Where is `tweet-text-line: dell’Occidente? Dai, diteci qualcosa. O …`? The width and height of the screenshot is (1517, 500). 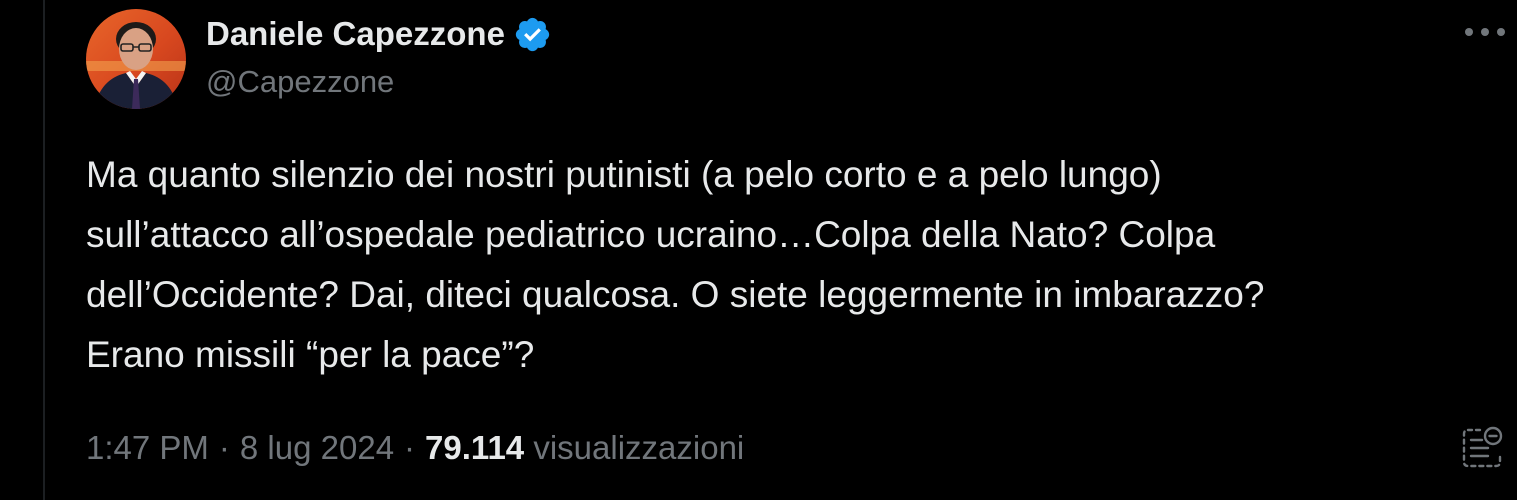
tweet-text-line: dell’Occidente? Dai, diteci qualcosa. O … is located at coordinates (675, 294).